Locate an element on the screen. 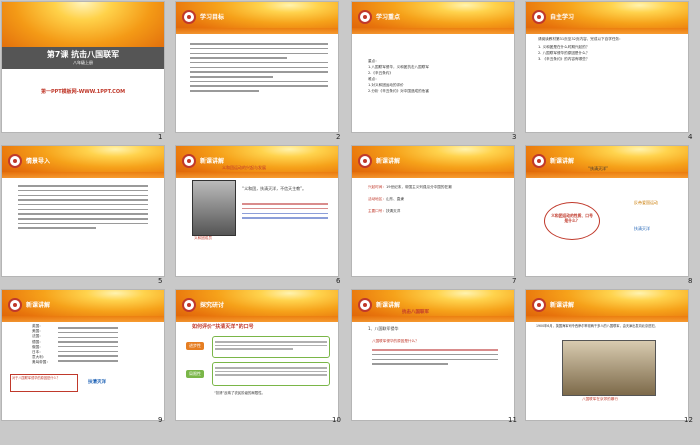 Image resolution: width=700 pixels, height=445 pixels. historic-photo is located at coordinates (214, 208).